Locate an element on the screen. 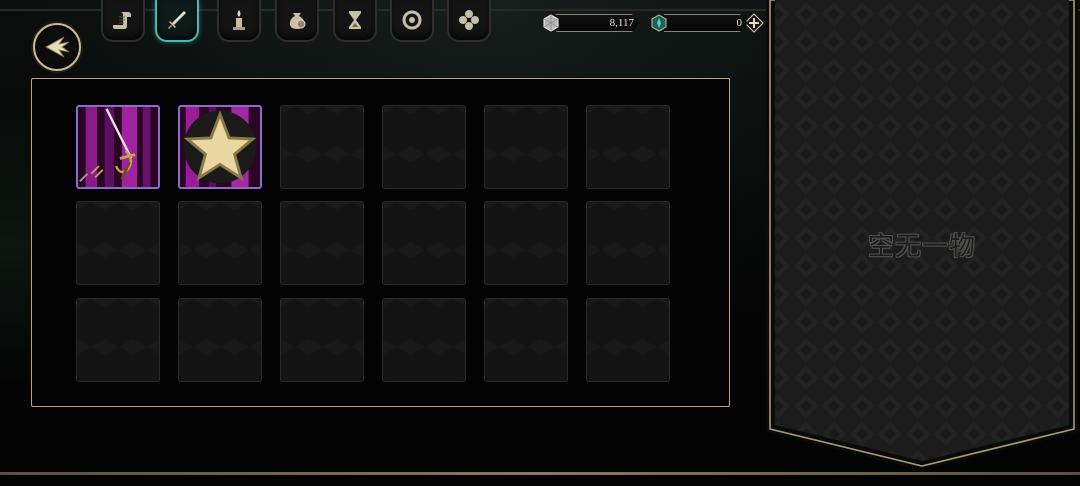  hourglass-icon is located at coordinates (355, 20).